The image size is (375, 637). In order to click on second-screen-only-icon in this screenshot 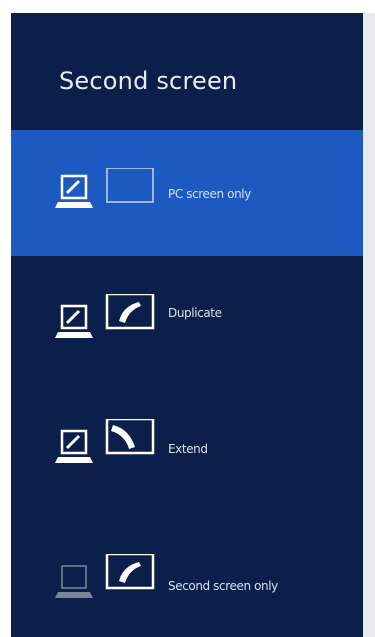, I will do `click(105, 576)`.